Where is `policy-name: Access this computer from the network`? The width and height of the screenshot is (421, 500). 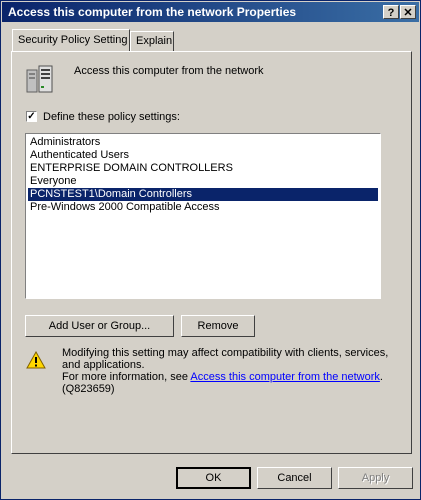 policy-name: Access this computer from the network is located at coordinates (169, 71).